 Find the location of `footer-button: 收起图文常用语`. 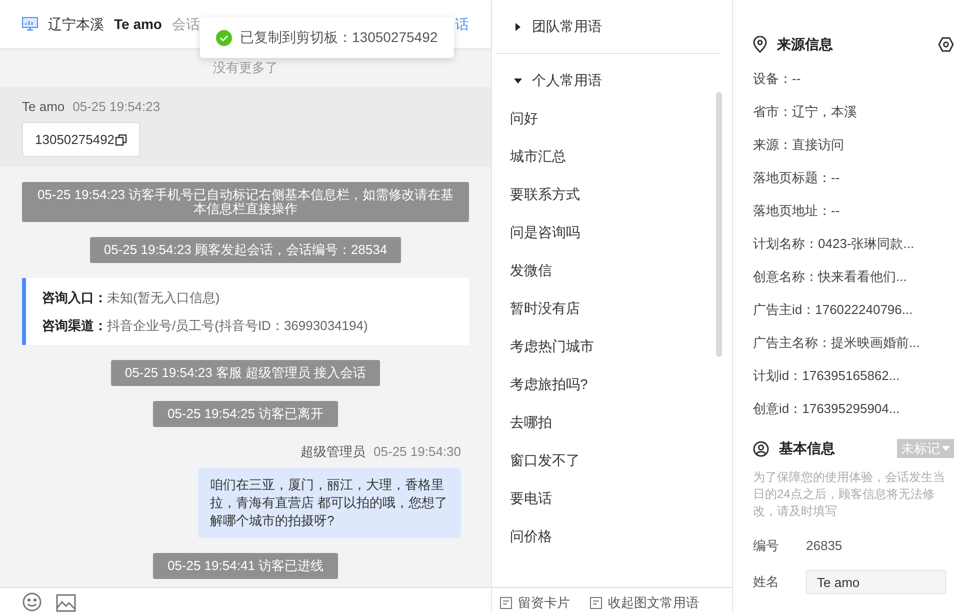

footer-button: 收起图文常用语 is located at coordinates (644, 603).